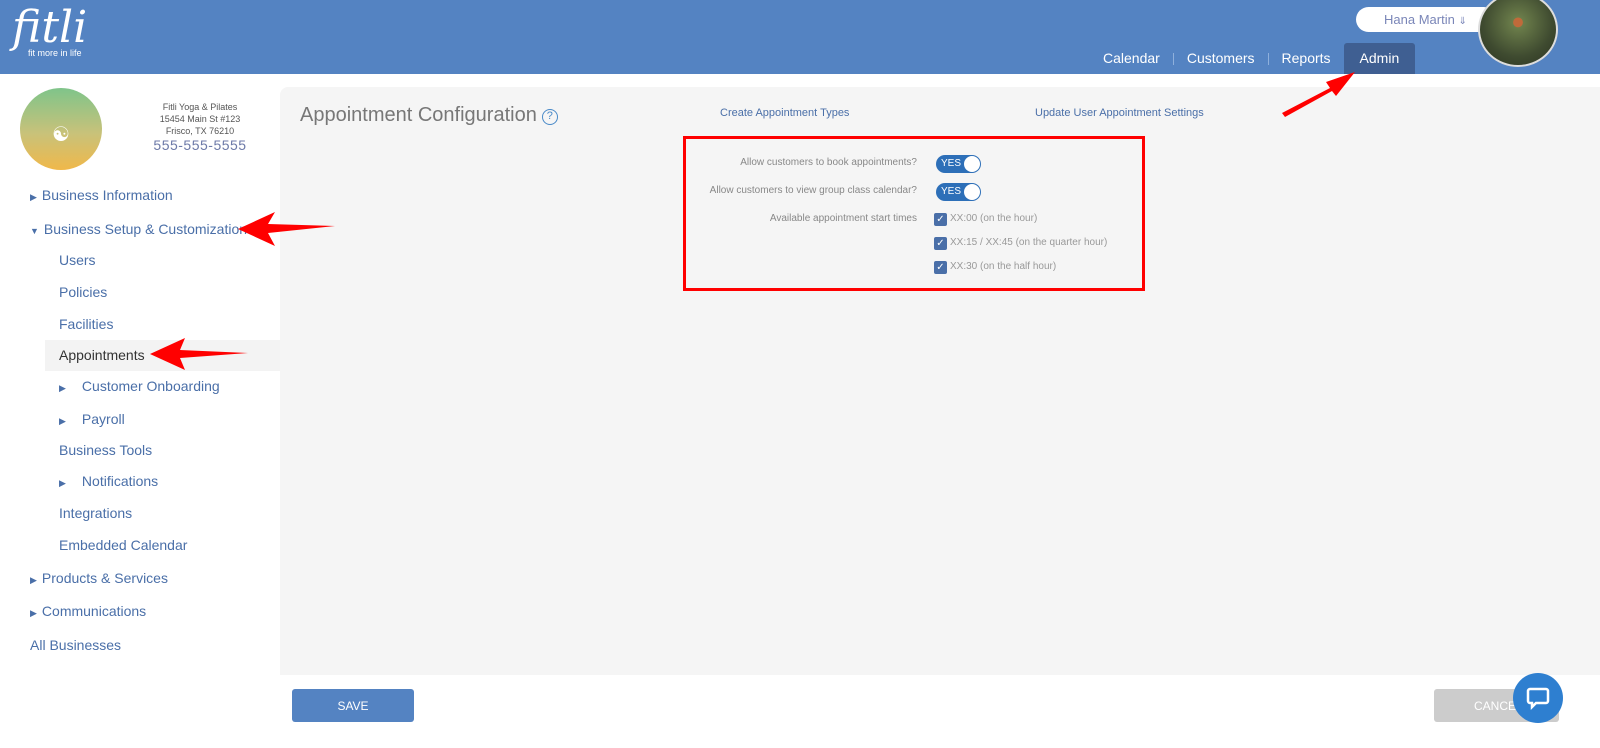  I want to click on checkbox-quarter-hour: ✓, so click(940, 243).